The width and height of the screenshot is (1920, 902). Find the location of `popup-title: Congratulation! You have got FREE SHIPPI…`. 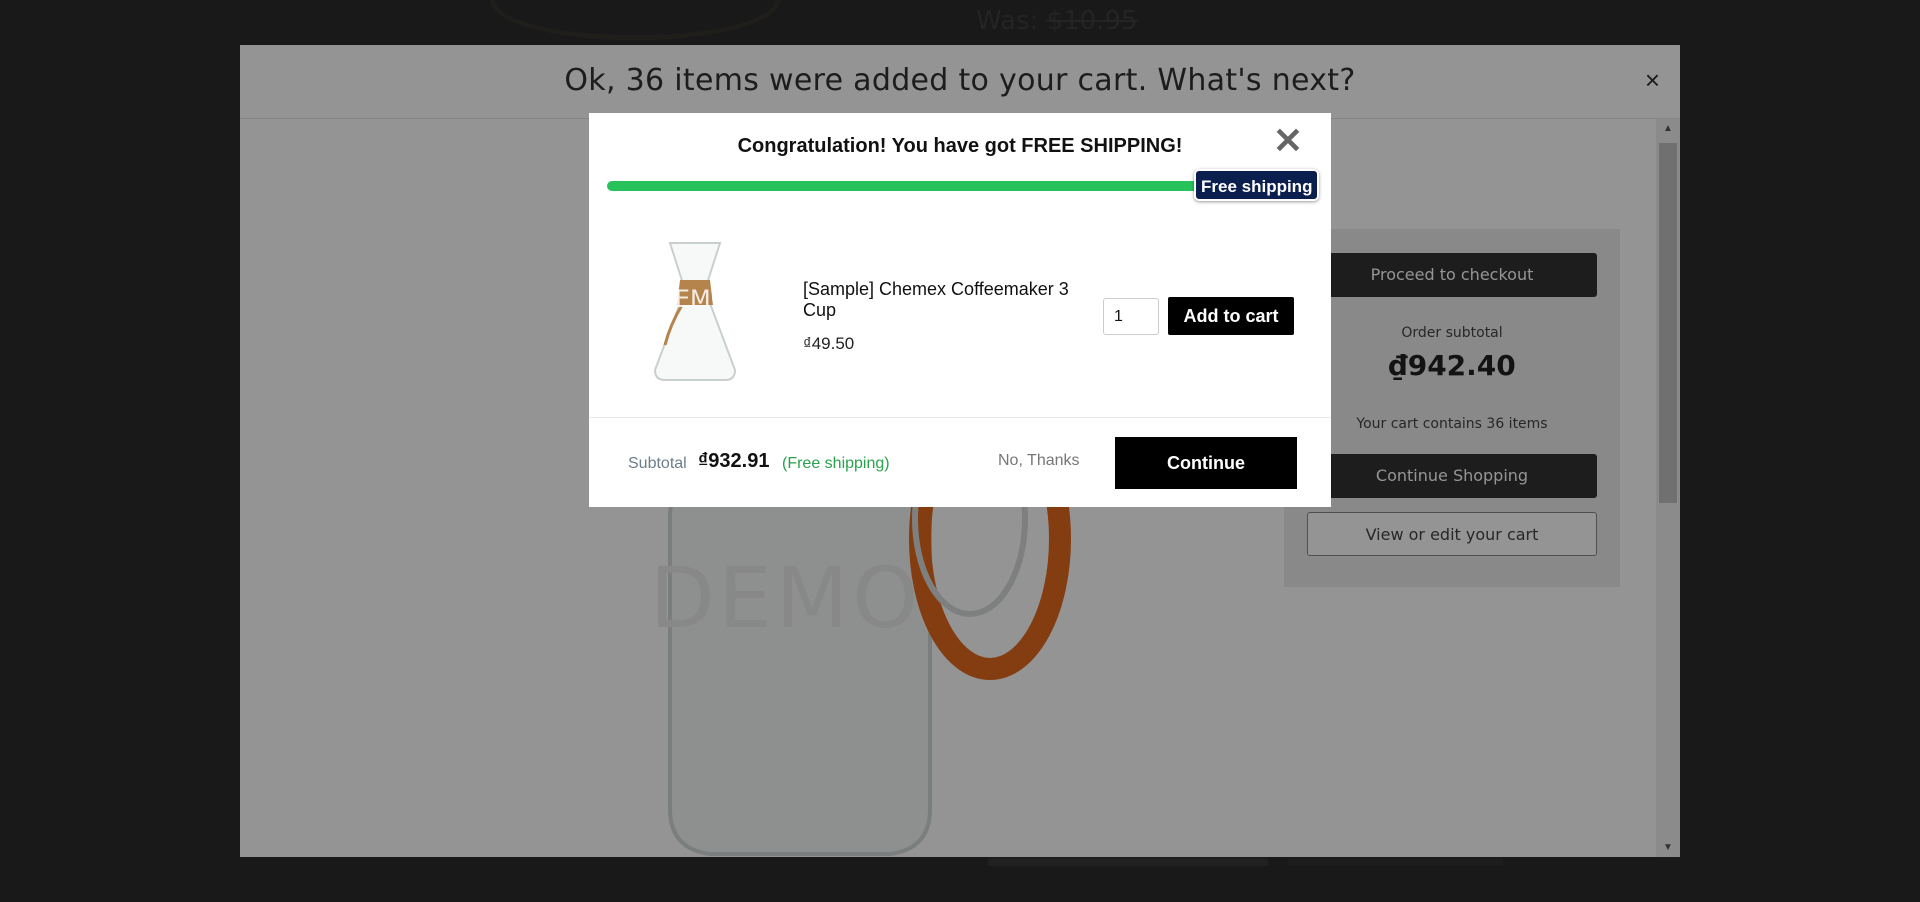

popup-title: Congratulation! You have got FREE SHIPPI… is located at coordinates (960, 146).